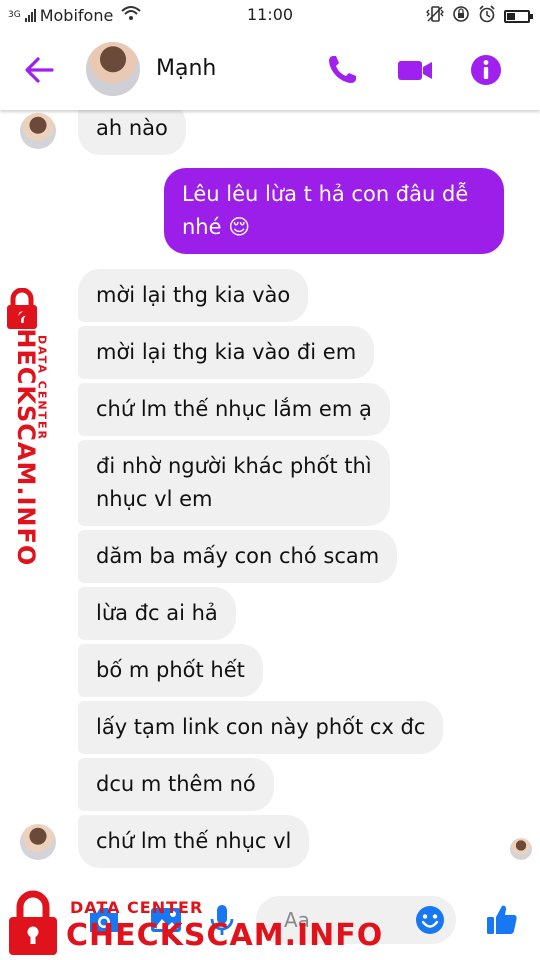  Describe the element at coordinates (113, 69) in the screenshot. I see `contact-avatar` at that location.